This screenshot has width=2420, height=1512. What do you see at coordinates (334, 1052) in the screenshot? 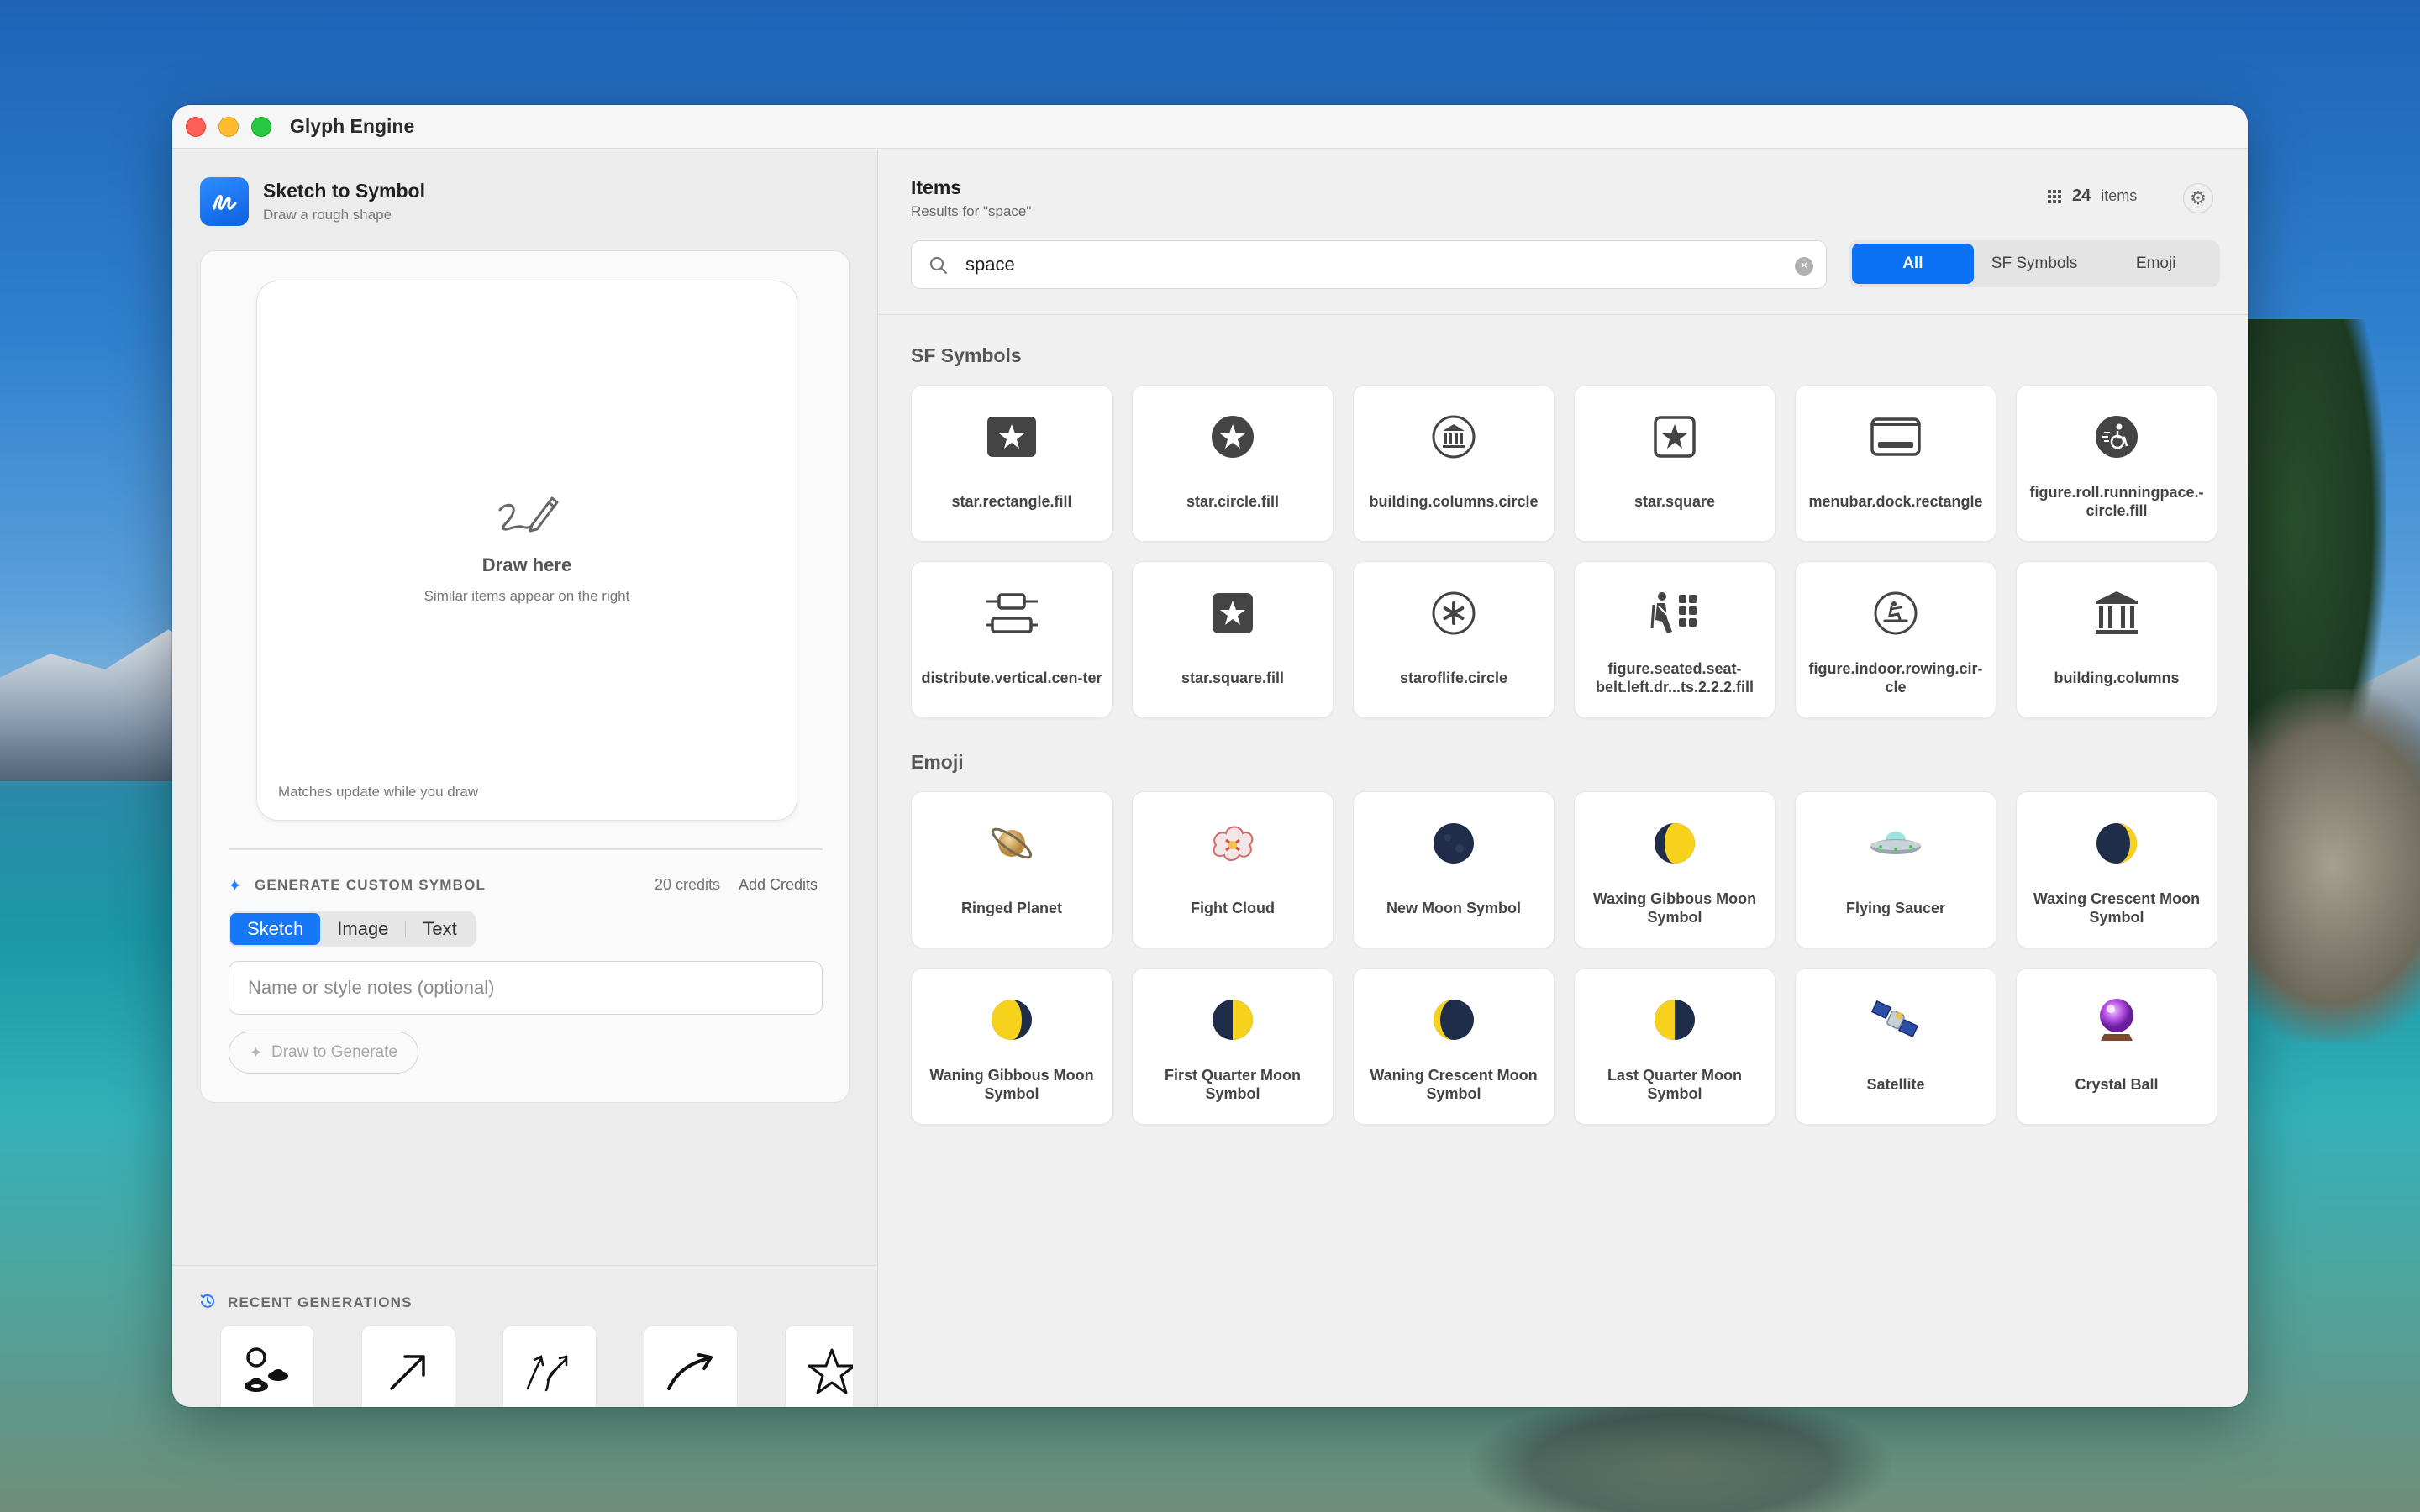
I see `draw-to-generate-label: Draw to Generate` at bounding box center [334, 1052].